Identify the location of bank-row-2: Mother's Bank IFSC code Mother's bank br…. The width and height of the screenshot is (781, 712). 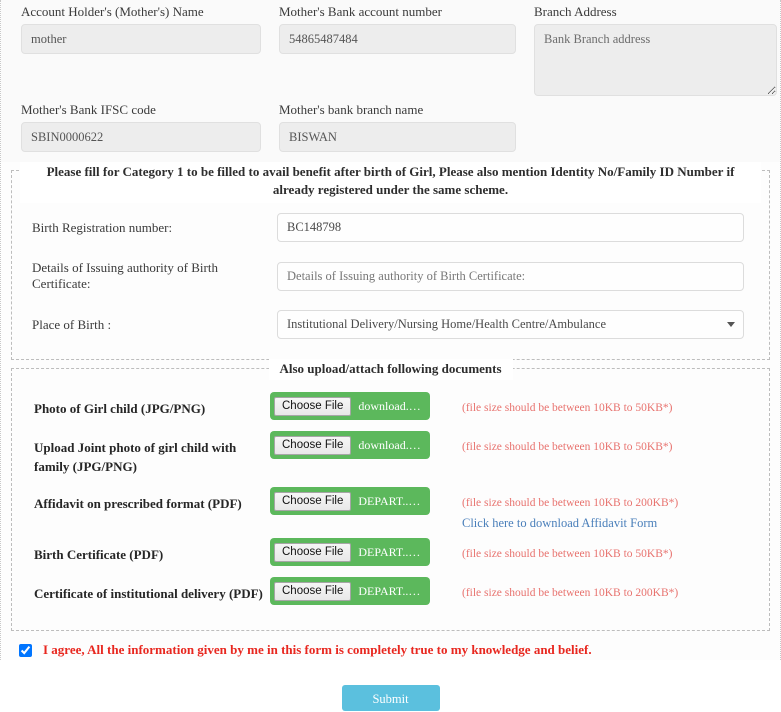
(393, 126).